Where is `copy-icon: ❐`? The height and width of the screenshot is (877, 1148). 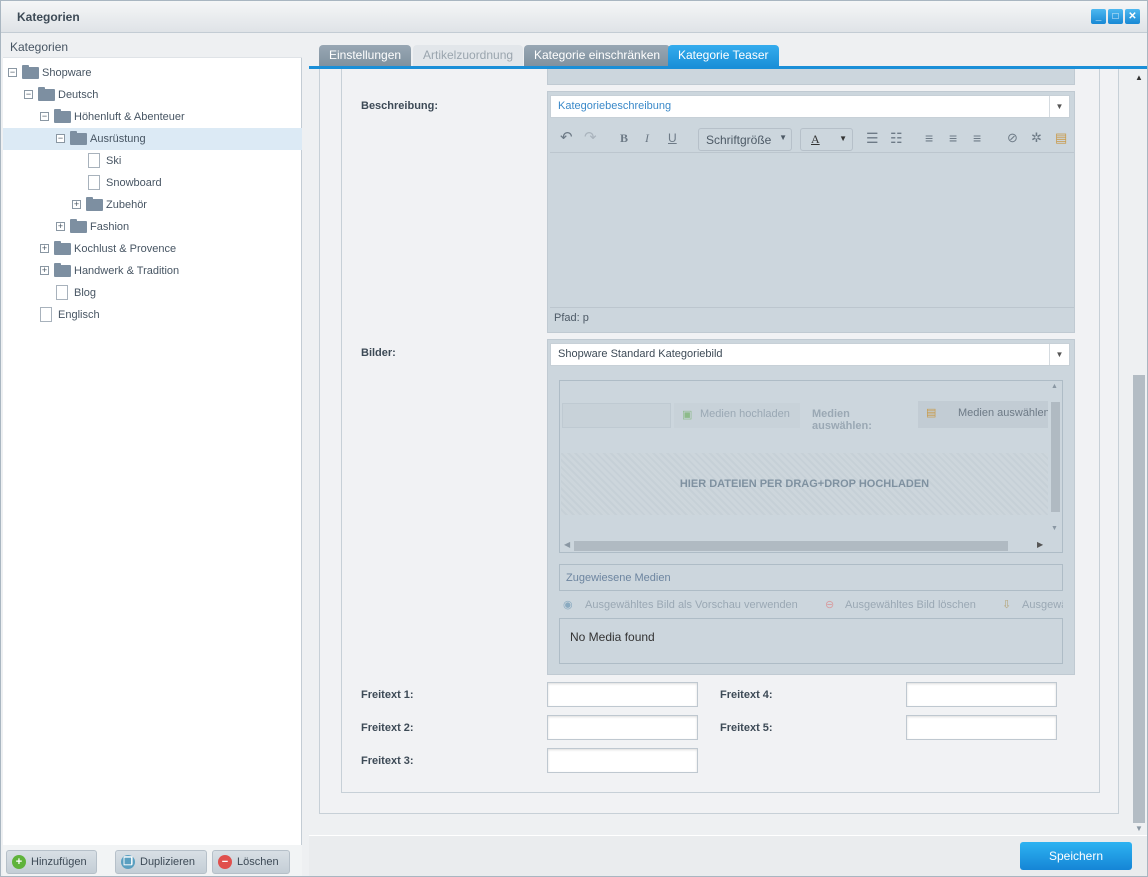
copy-icon: ❐ is located at coordinates (128, 862).